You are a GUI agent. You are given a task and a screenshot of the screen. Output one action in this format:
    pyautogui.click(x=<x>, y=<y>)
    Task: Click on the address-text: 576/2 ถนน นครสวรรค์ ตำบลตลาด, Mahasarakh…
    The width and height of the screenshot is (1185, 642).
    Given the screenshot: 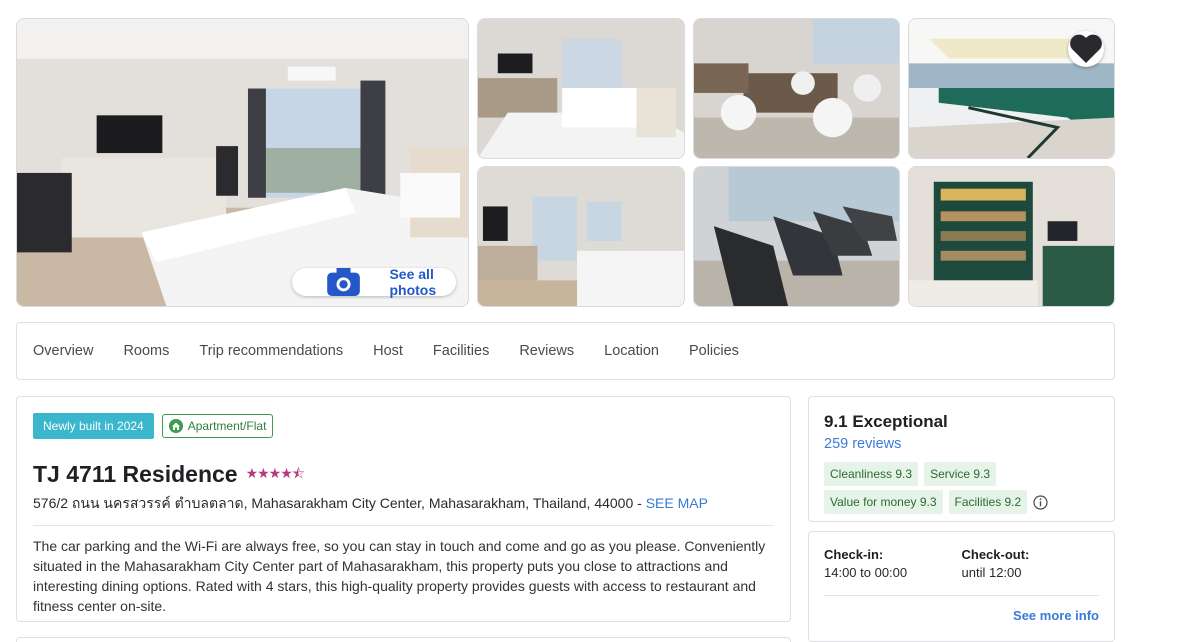 What is the action you would take?
    pyautogui.click(x=339, y=503)
    